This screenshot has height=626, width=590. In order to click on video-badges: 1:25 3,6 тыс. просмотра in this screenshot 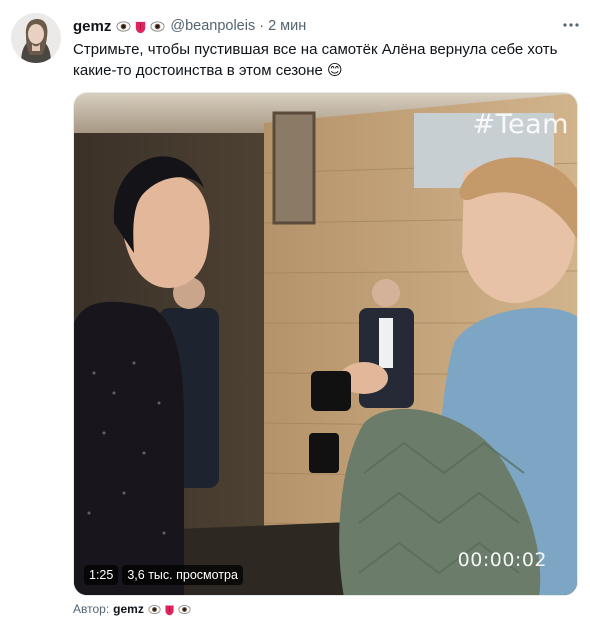, I will do `click(163, 575)`.